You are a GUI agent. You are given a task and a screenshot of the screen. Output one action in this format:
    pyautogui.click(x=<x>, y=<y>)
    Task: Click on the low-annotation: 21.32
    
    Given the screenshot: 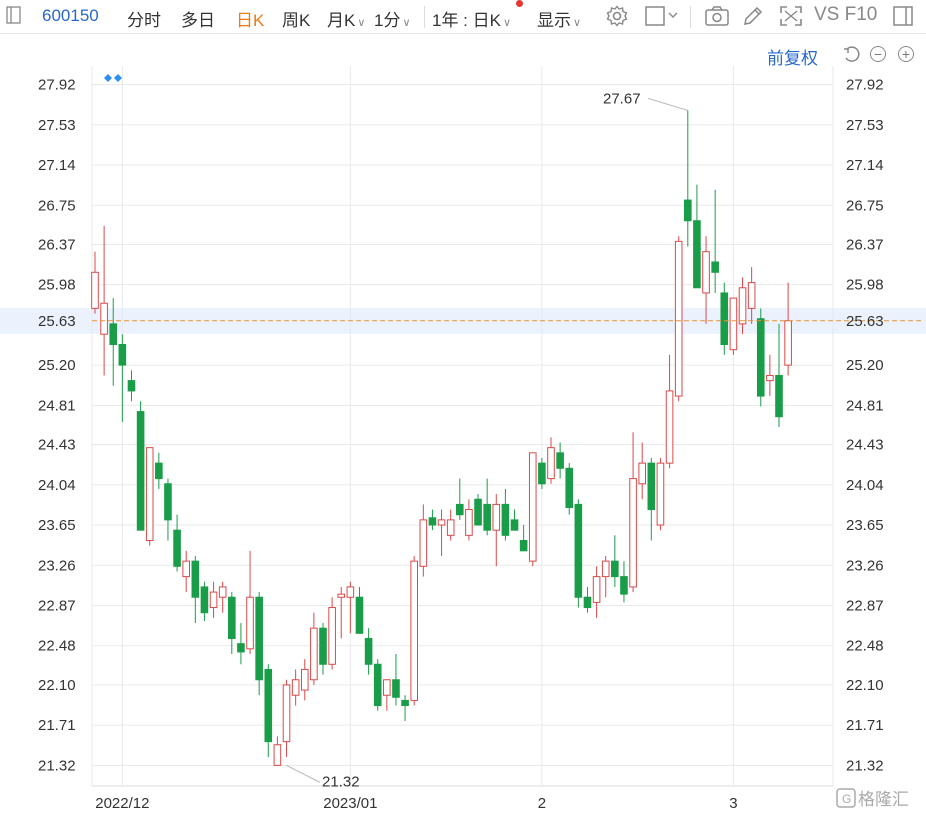 What is the action you would take?
    pyautogui.click(x=341, y=781)
    